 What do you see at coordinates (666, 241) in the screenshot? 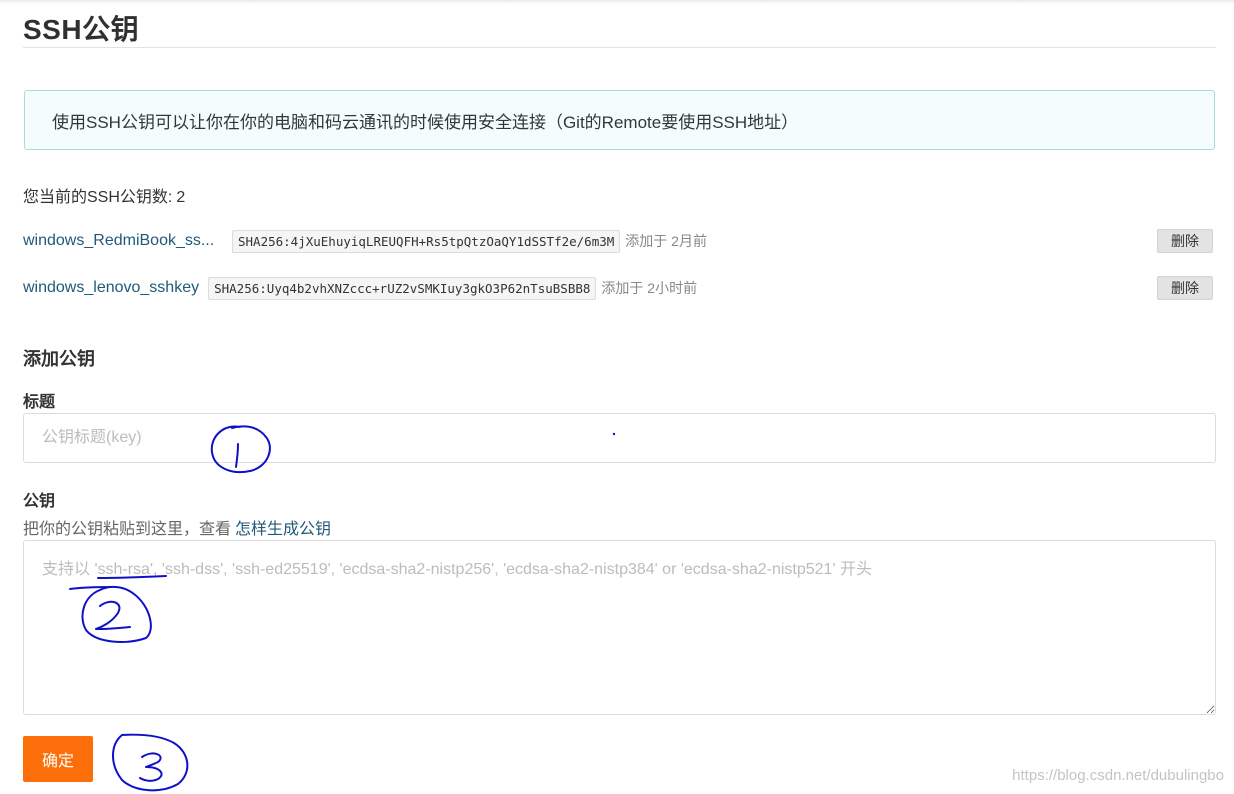
I see `ssh-key-added-time: 添加于 2月前` at bounding box center [666, 241].